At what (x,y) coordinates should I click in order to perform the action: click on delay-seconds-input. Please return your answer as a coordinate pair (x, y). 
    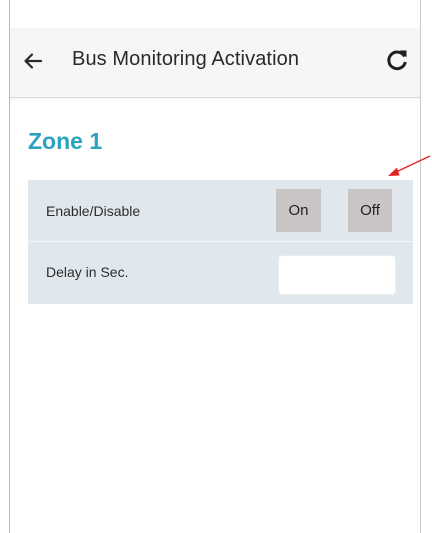
    Looking at the image, I should click on (337, 275).